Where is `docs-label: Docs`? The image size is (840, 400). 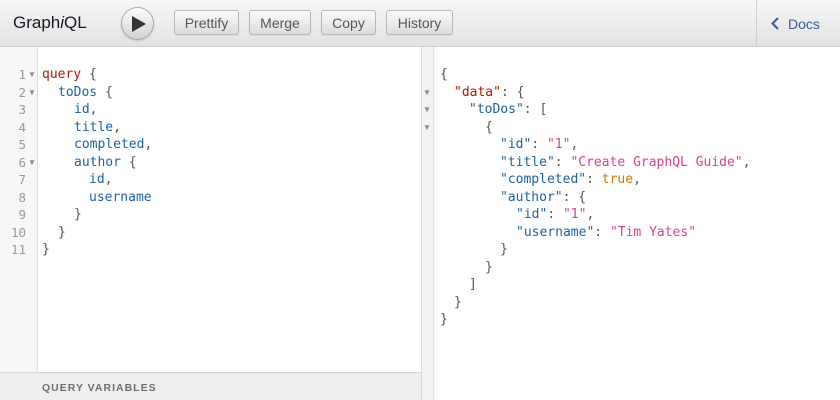 docs-label: Docs is located at coordinates (804, 23).